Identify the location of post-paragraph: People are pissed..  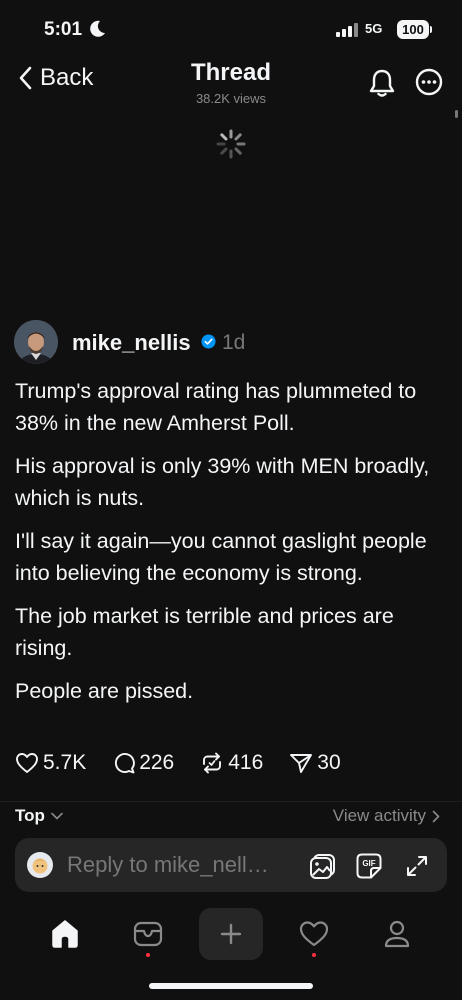
(104, 691).